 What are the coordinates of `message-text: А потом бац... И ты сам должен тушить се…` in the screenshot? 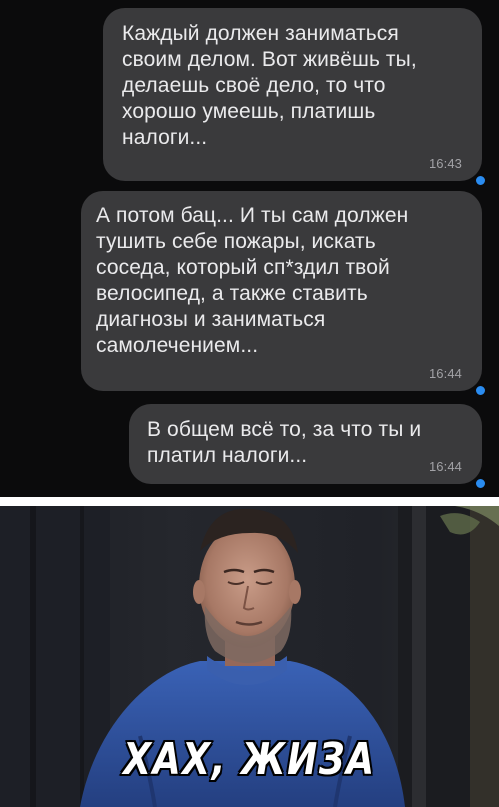 It's located at (252, 280).